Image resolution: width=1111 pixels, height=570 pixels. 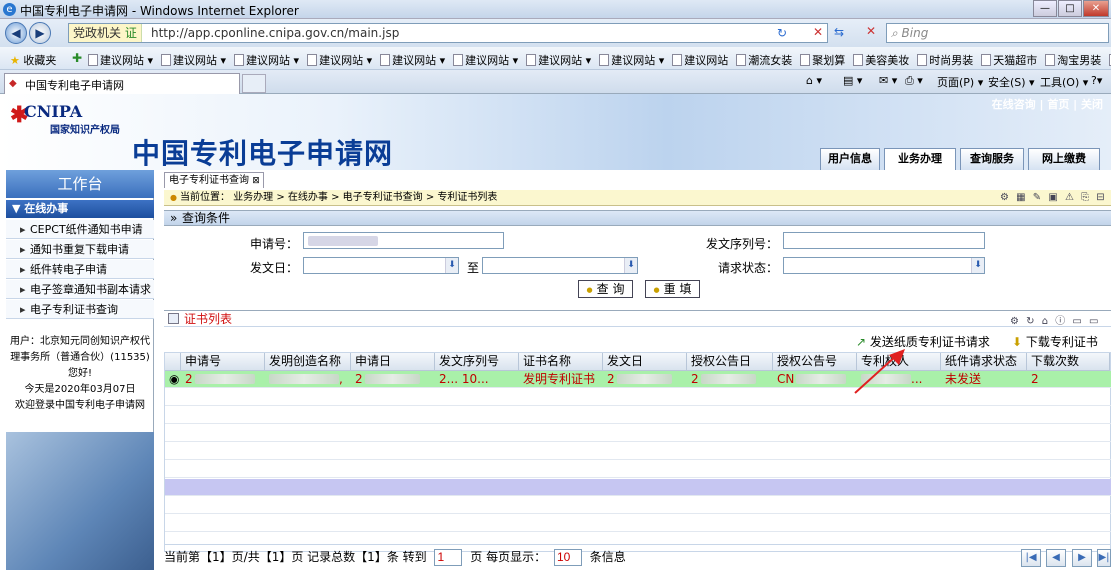 What do you see at coordinates (977, 265) in the screenshot?
I see `chevron-down-icon: ⬇` at bounding box center [977, 265].